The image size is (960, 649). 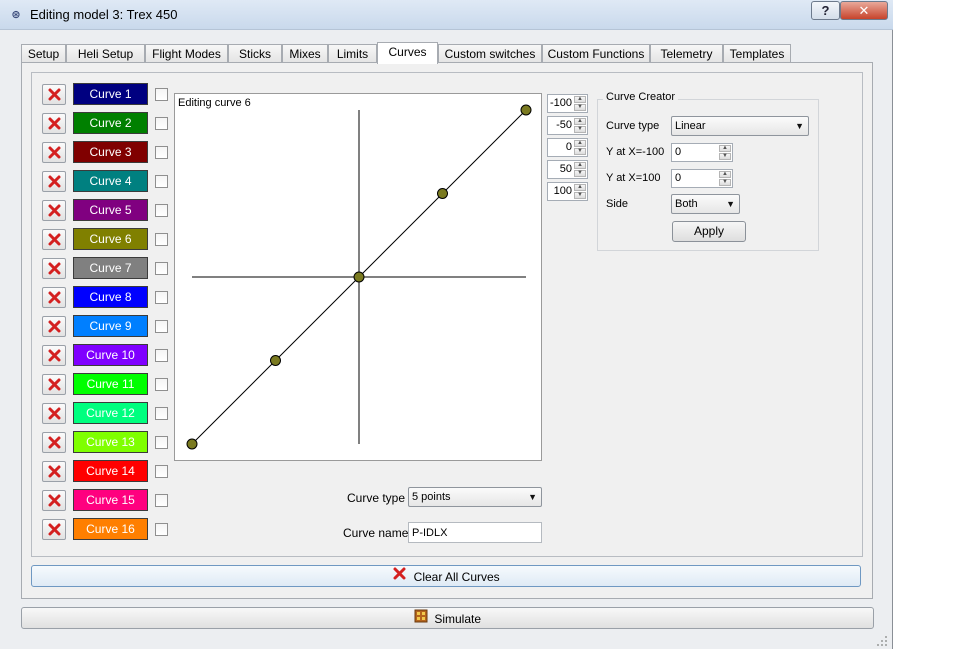 I want to click on tab-limits: Limits, so click(x=352, y=53).